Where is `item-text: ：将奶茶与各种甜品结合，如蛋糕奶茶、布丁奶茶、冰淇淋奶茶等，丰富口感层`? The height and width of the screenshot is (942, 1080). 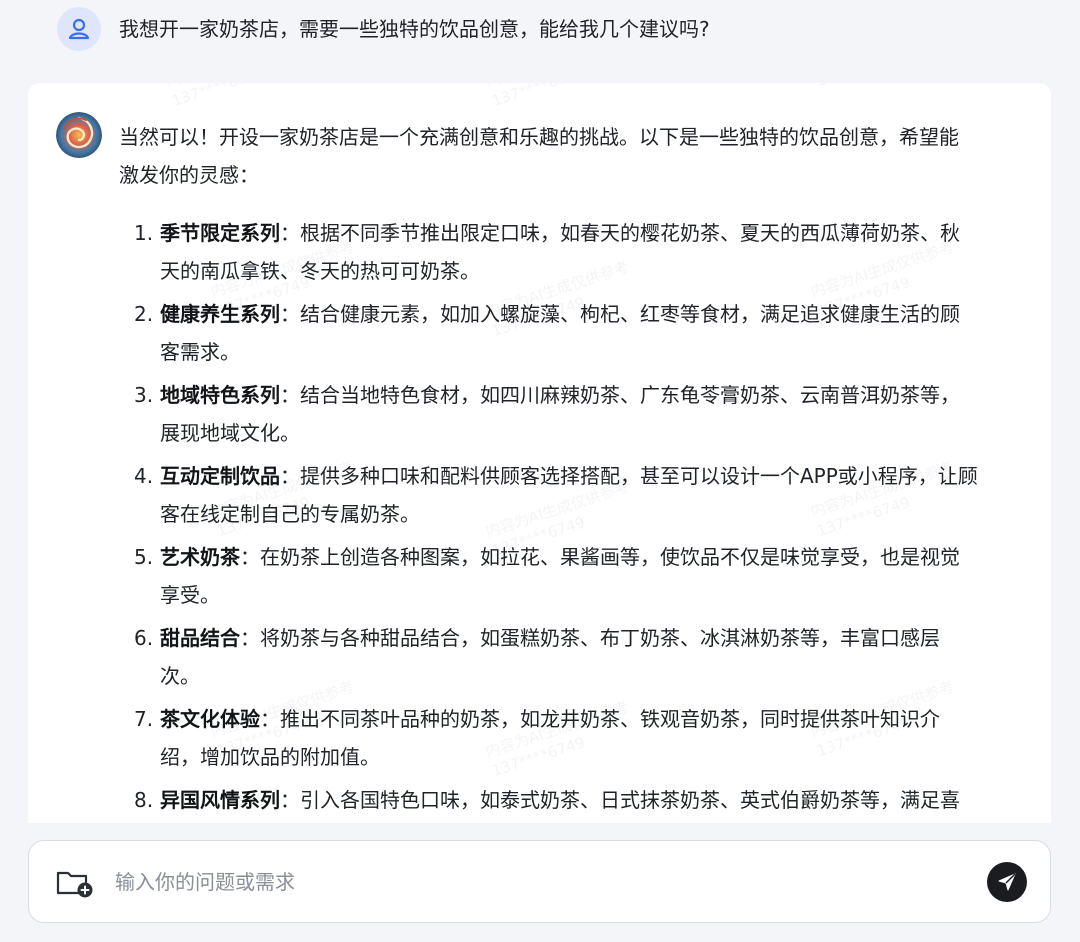
item-text: ：将奶茶与各种甜品结合，如蛋糕奶茶、布丁奶茶、冰淇淋奶茶等，丰富口感层 is located at coordinates (590, 638).